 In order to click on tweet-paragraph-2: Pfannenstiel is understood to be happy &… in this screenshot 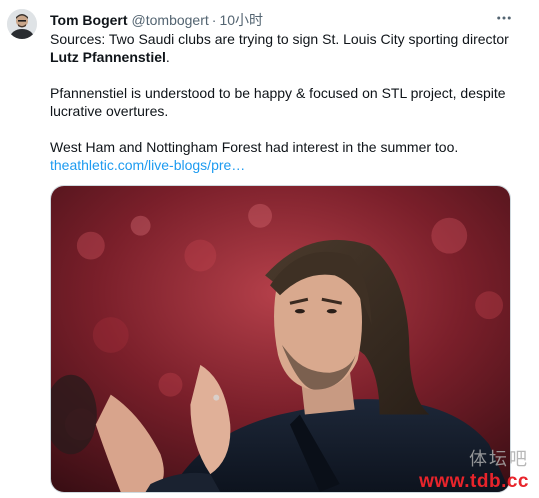, I will do `click(278, 102)`.